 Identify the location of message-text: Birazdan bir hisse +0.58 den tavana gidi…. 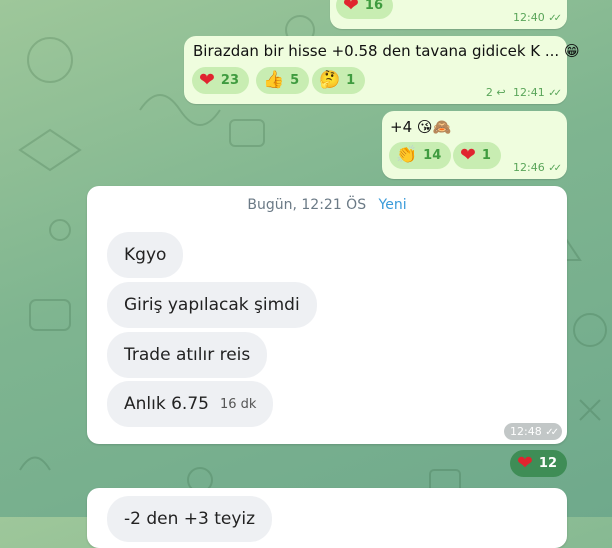
(386, 51).